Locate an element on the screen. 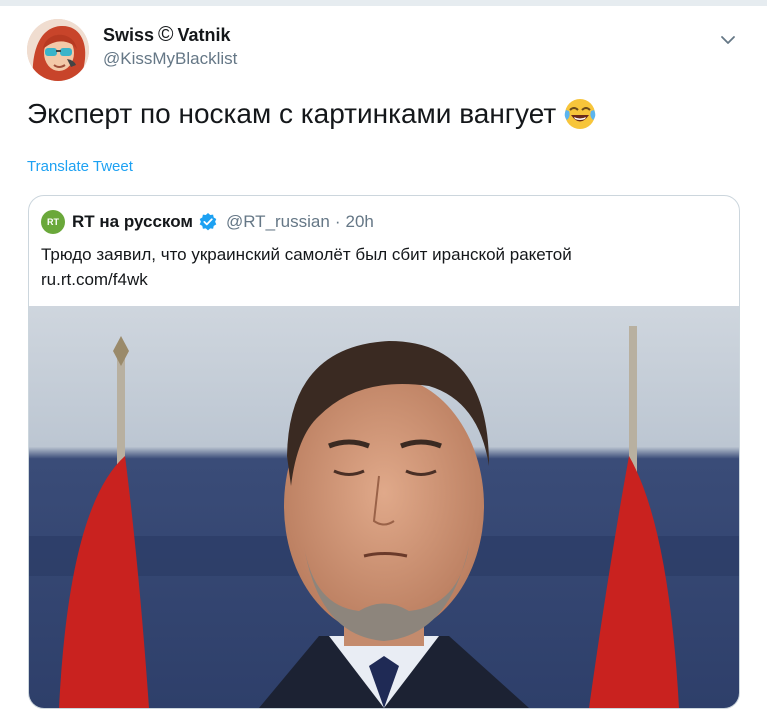  verified-badge-icon is located at coordinates (208, 222).